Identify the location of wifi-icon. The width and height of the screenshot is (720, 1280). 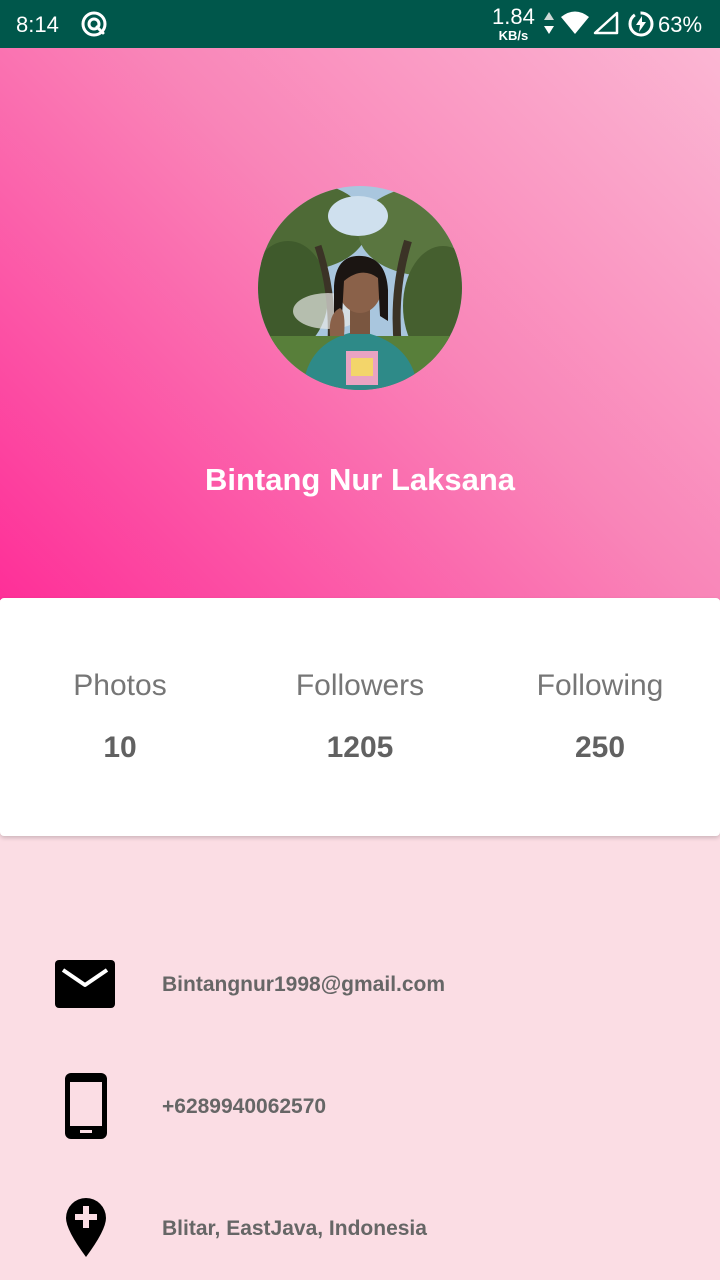
(575, 25).